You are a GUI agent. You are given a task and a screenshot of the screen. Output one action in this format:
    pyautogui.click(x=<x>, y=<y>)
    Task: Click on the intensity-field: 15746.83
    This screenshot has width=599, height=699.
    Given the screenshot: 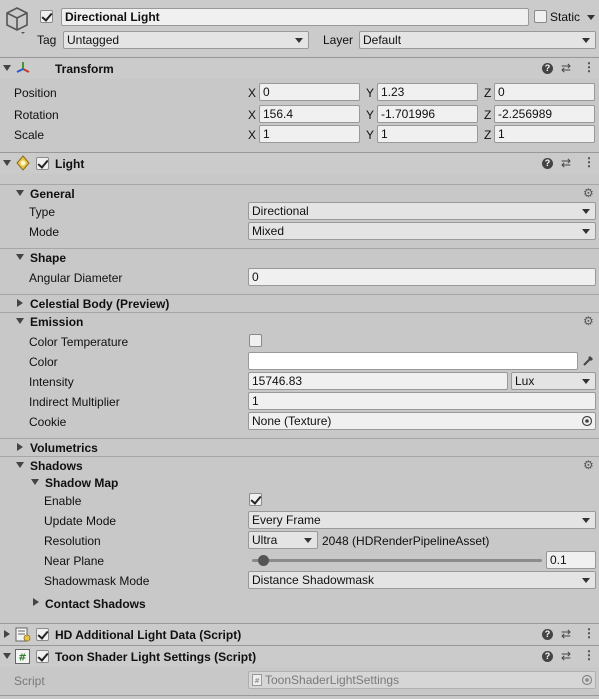 What is the action you would take?
    pyautogui.click(x=378, y=381)
    